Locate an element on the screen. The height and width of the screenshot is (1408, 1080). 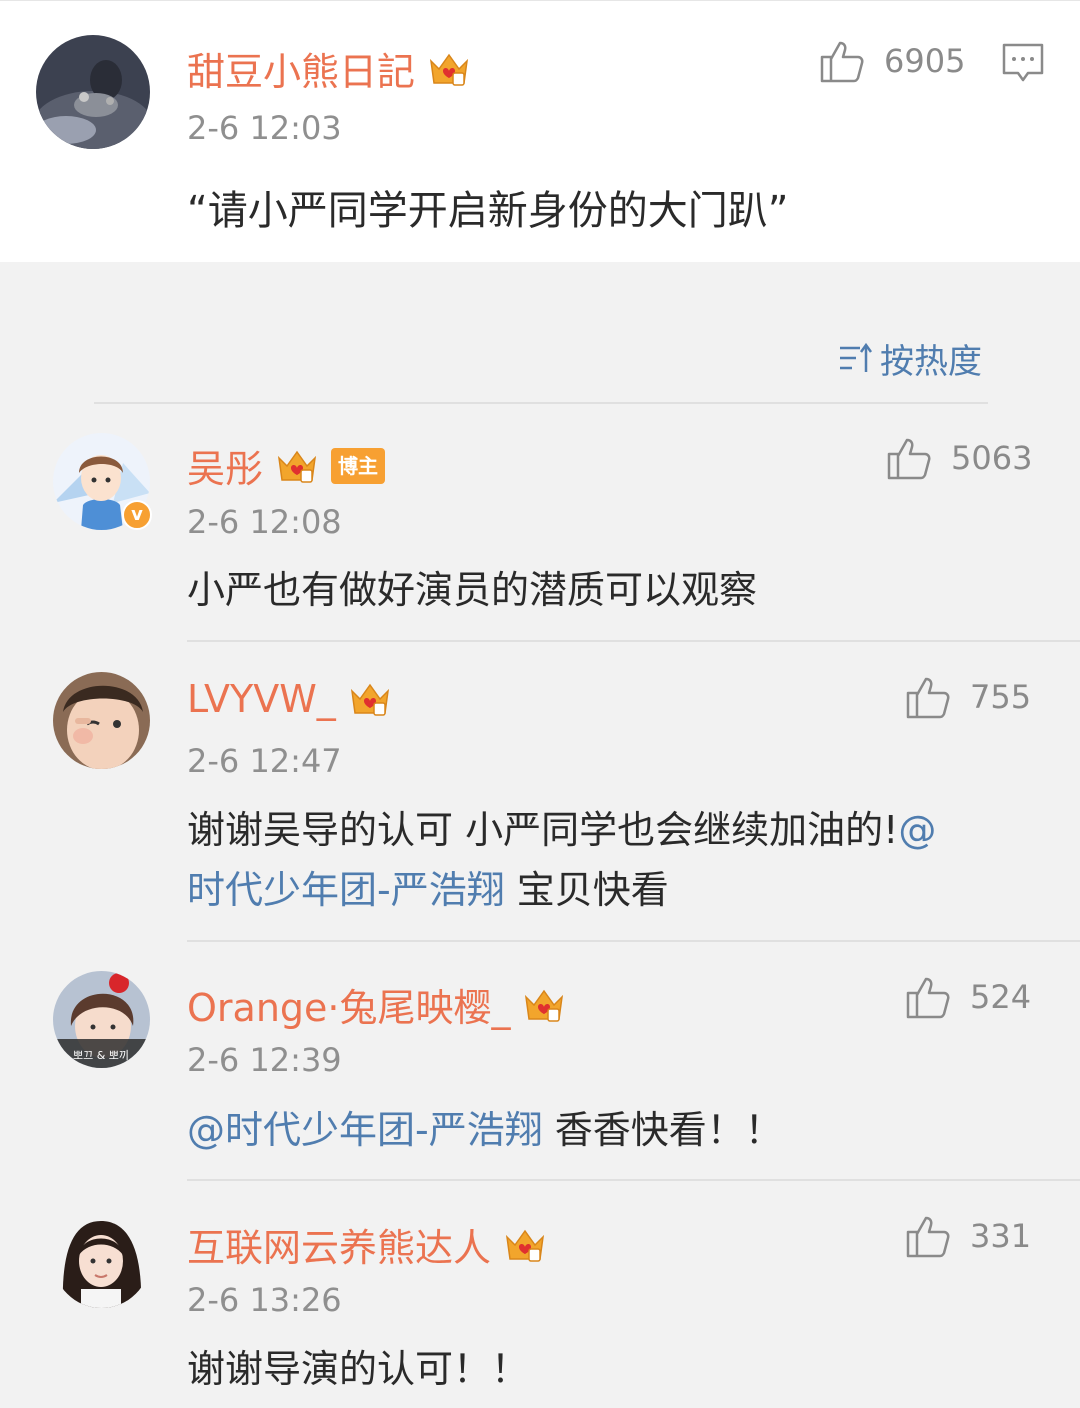
like-count: 331 is located at coordinates (1001, 1236).